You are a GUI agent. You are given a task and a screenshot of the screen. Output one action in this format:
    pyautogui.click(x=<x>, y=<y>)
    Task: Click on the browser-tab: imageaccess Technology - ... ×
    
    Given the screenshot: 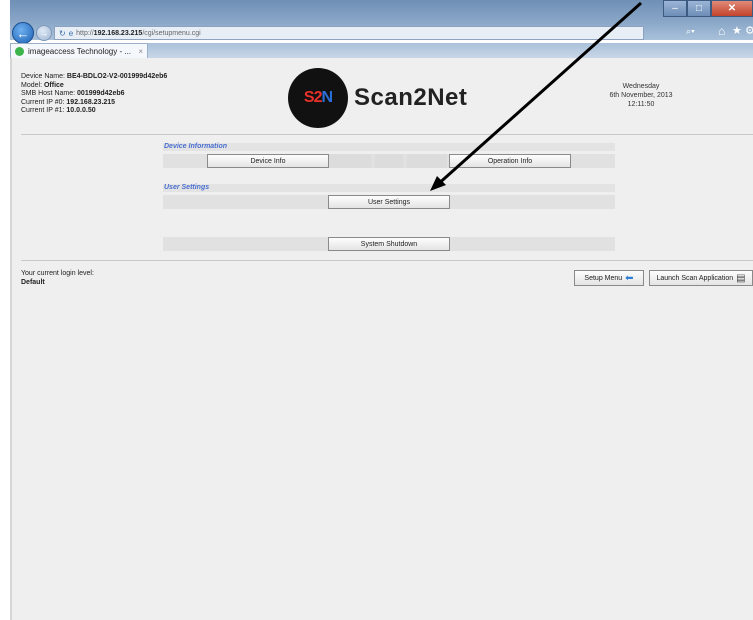 What is the action you would take?
    pyautogui.click(x=79, y=50)
    